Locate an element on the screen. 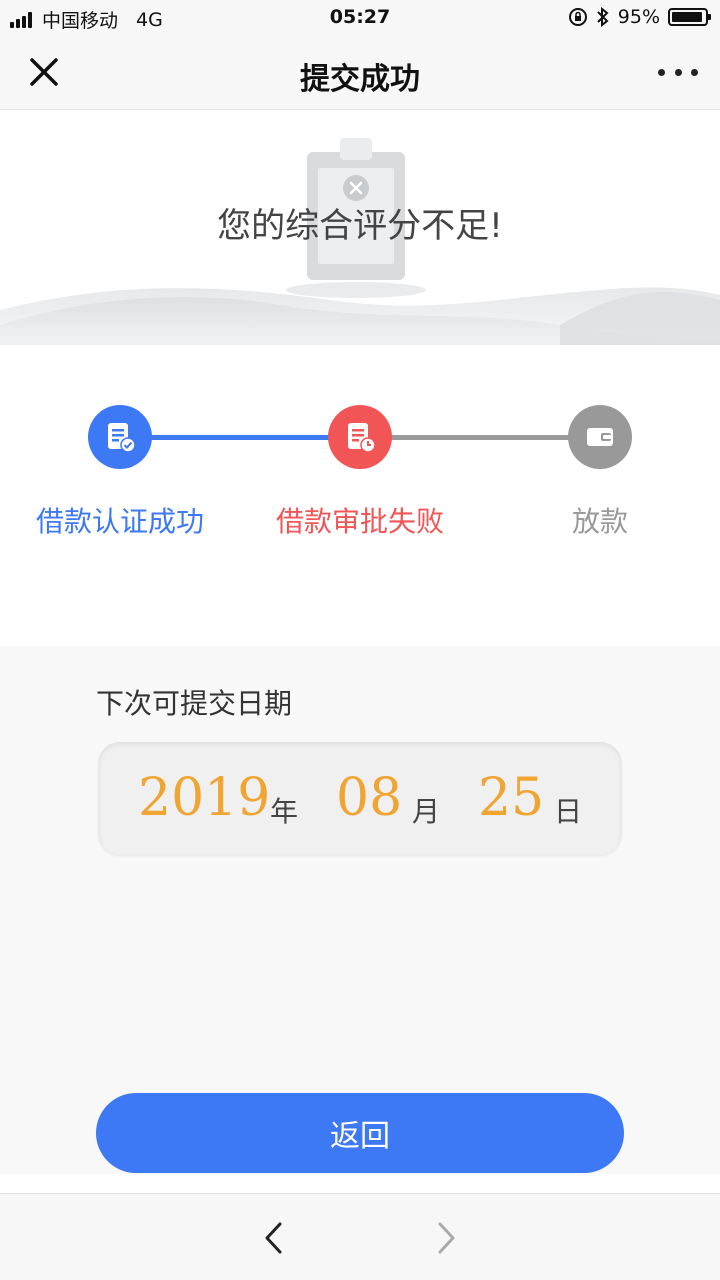 Image resolution: width=720 pixels, height=1280 pixels. step-label-pending: 放款 is located at coordinates (599, 521).